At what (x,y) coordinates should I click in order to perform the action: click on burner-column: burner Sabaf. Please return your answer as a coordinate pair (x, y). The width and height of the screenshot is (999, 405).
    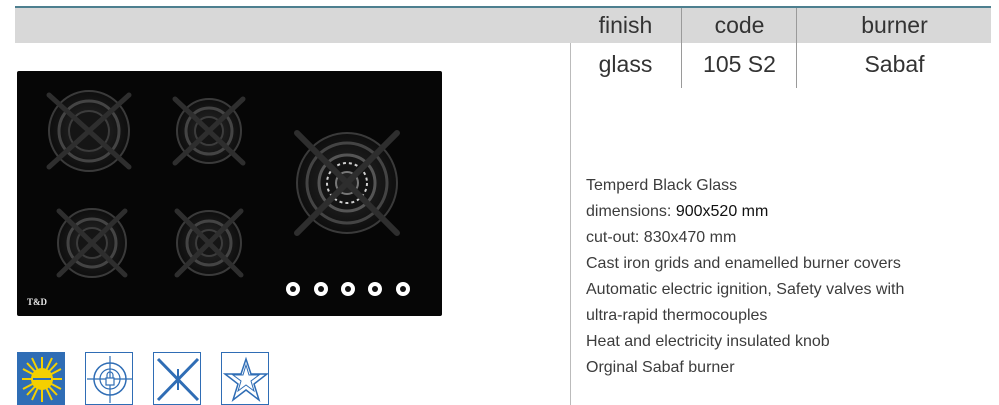
    Looking at the image, I should click on (894, 48).